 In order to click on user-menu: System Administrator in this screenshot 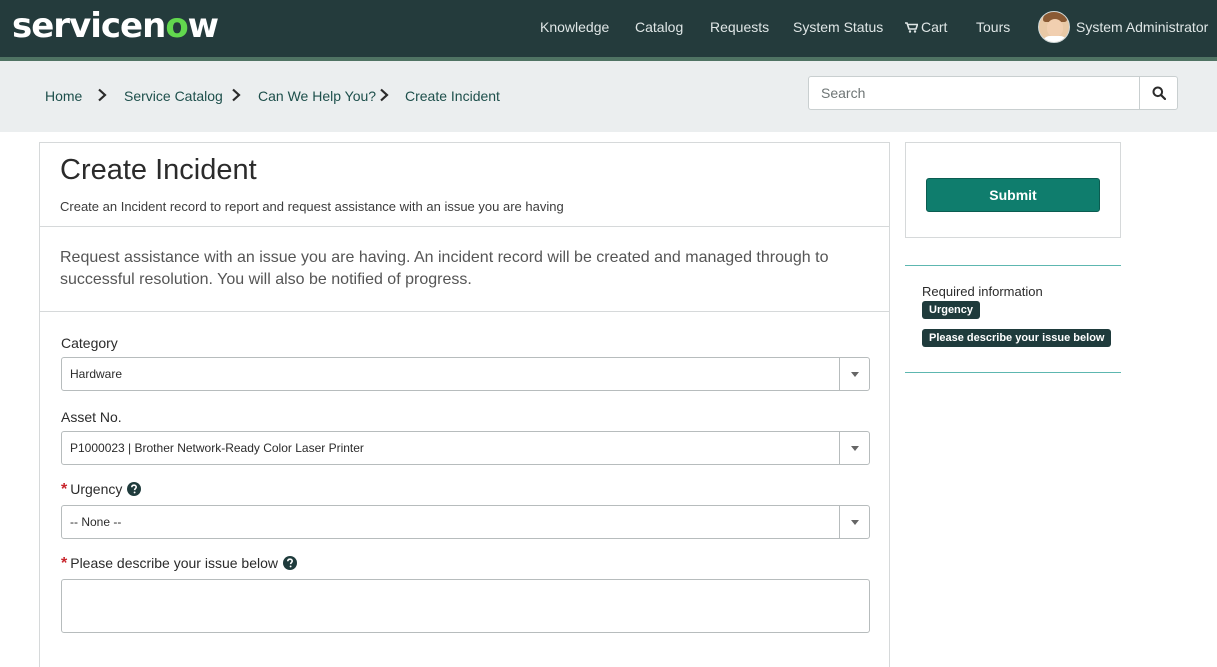, I will do `click(1142, 27)`.